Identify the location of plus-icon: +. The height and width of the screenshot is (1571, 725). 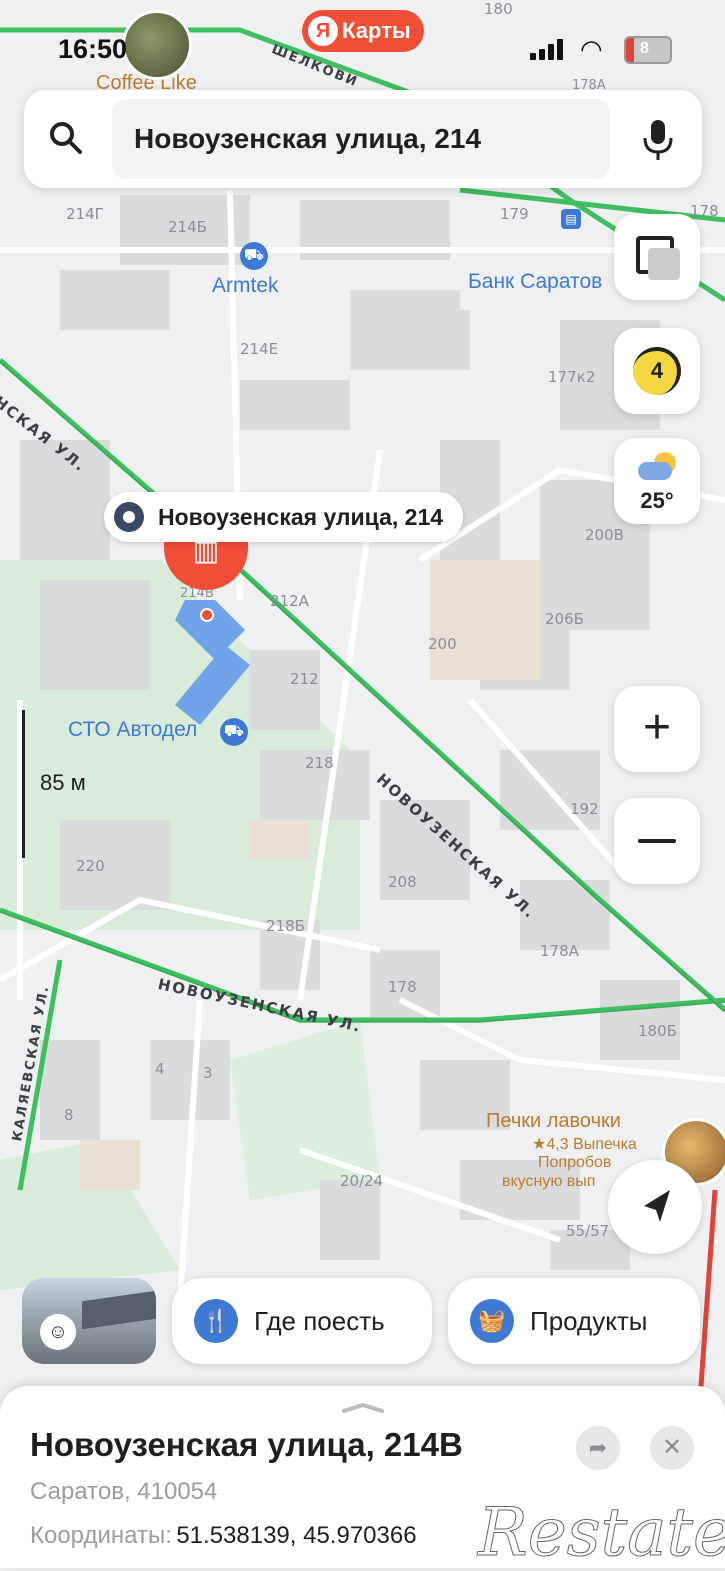
(657, 727).